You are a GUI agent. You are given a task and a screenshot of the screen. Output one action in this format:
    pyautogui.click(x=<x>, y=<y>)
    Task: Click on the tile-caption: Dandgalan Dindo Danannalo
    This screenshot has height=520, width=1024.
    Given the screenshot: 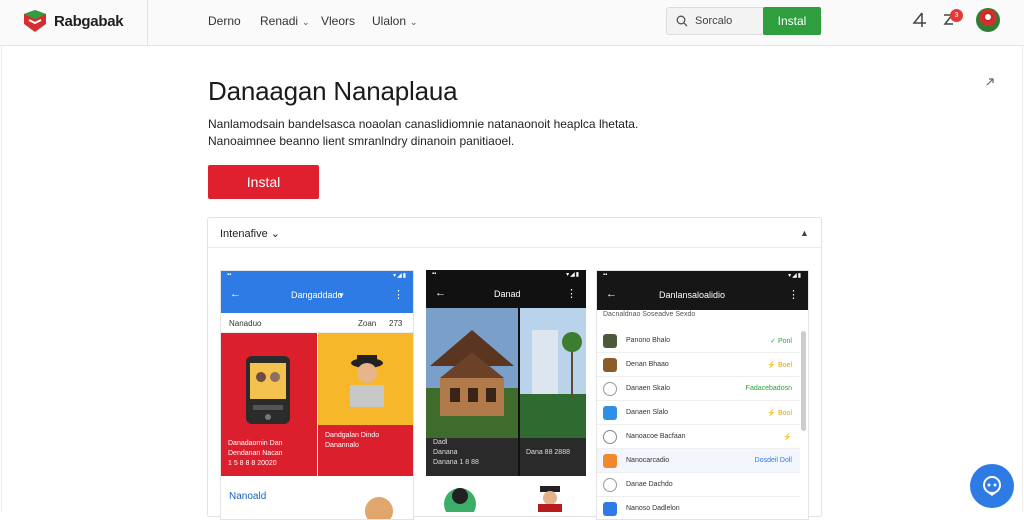 What is the action you would take?
    pyautogui.click(x=352, y=440)
    